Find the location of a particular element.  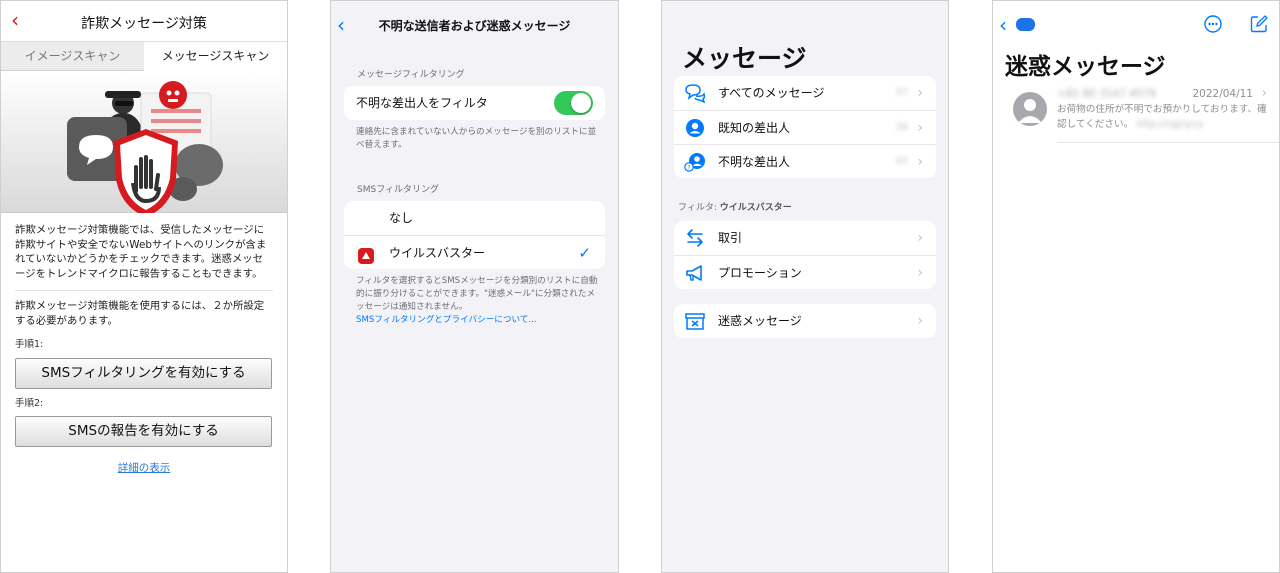

list-item-known-senders: 既知の差出人 36 › is located at coordinates (805, 127).